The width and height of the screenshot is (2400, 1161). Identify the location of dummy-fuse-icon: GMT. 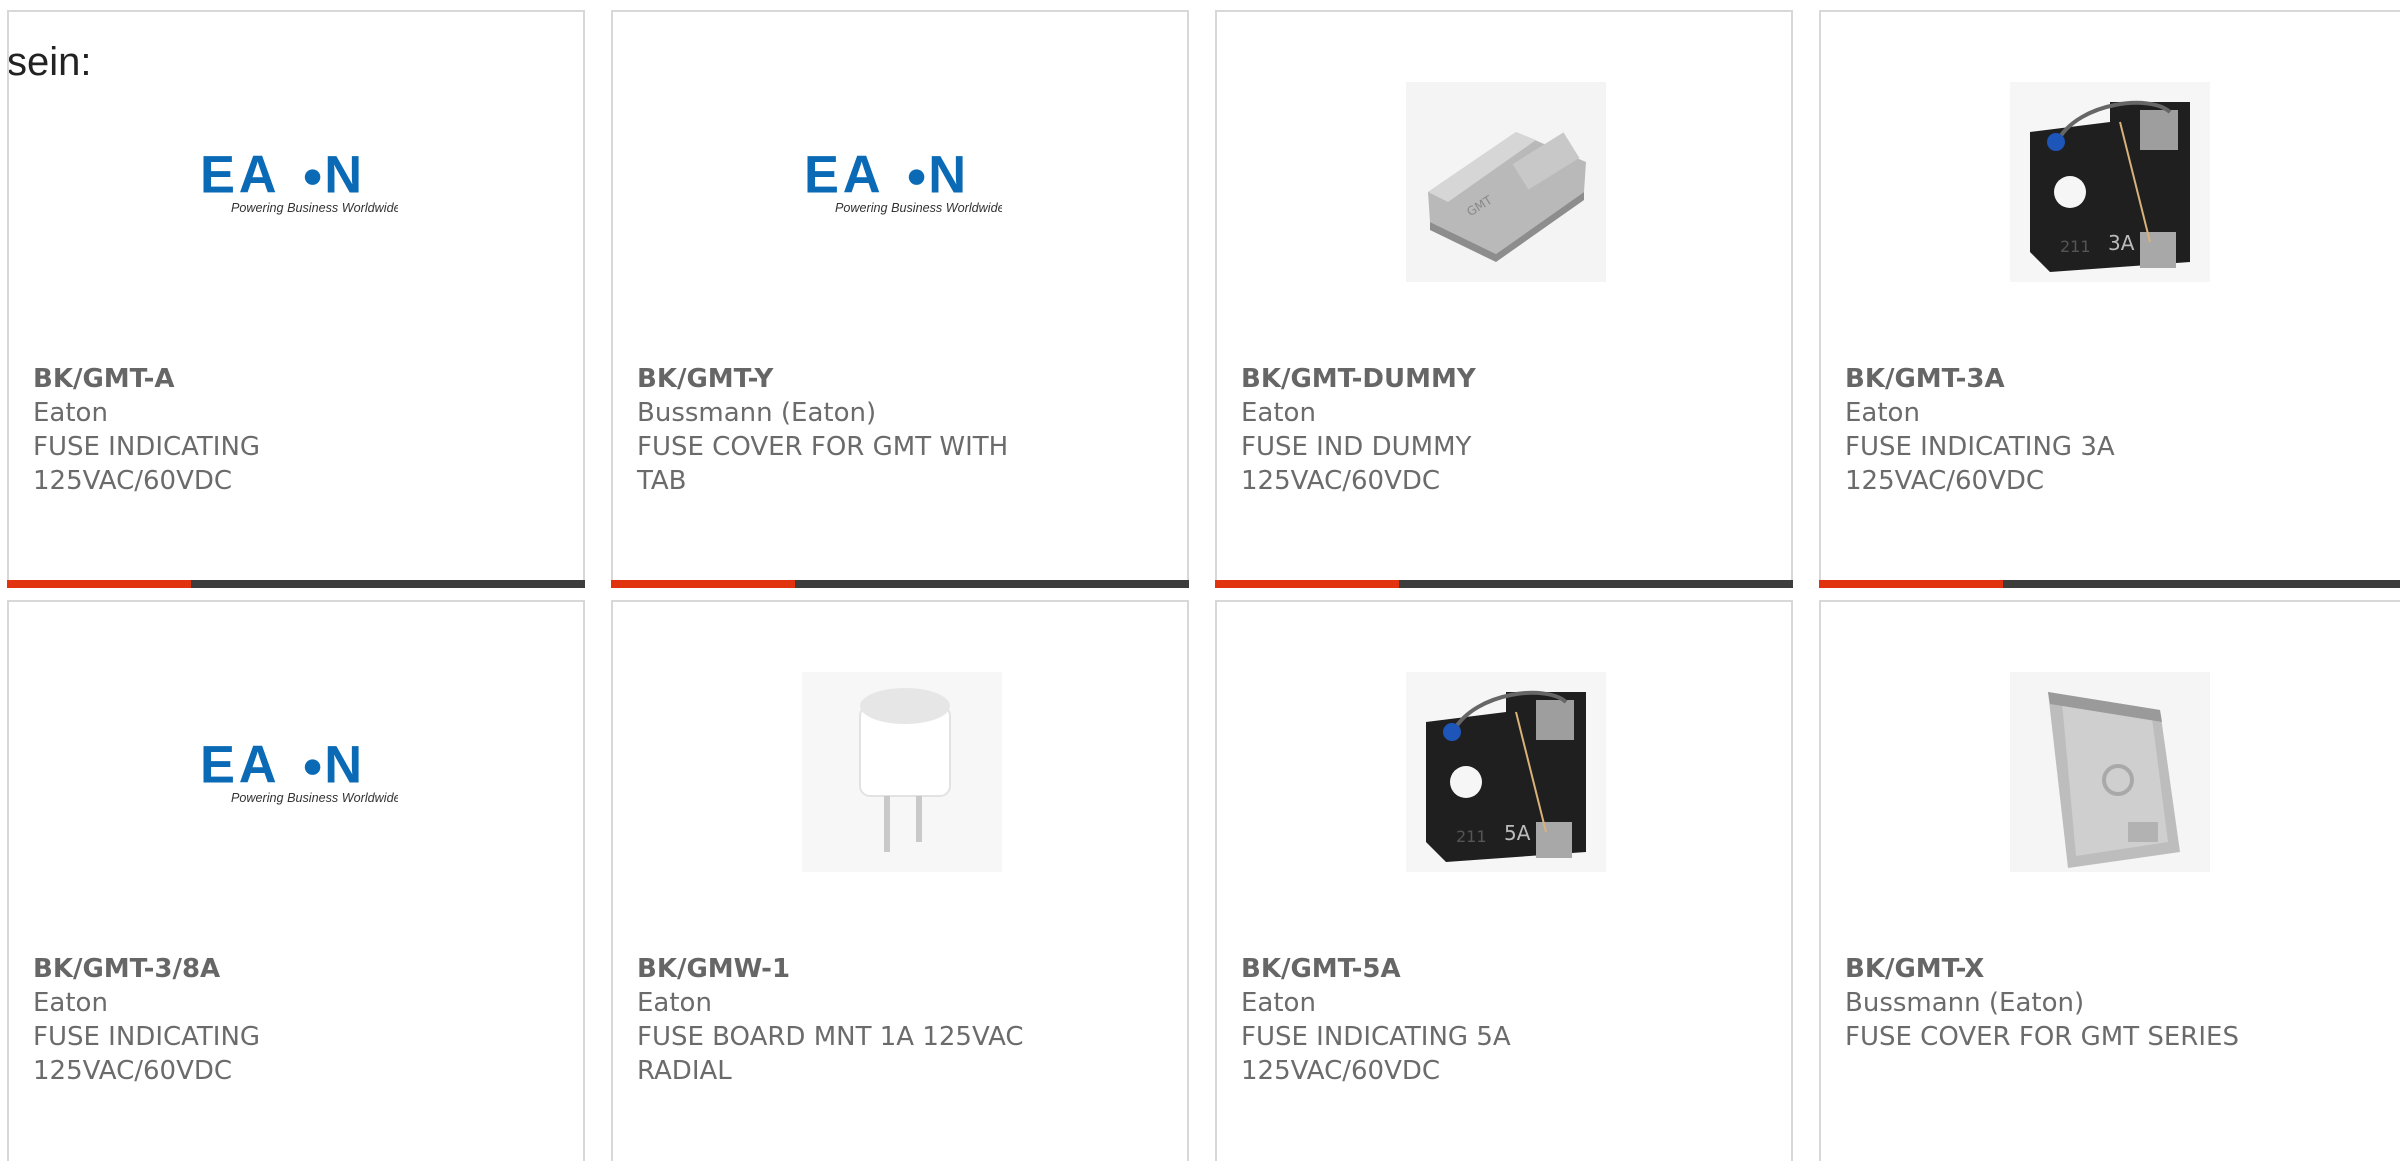
(1506, 182).